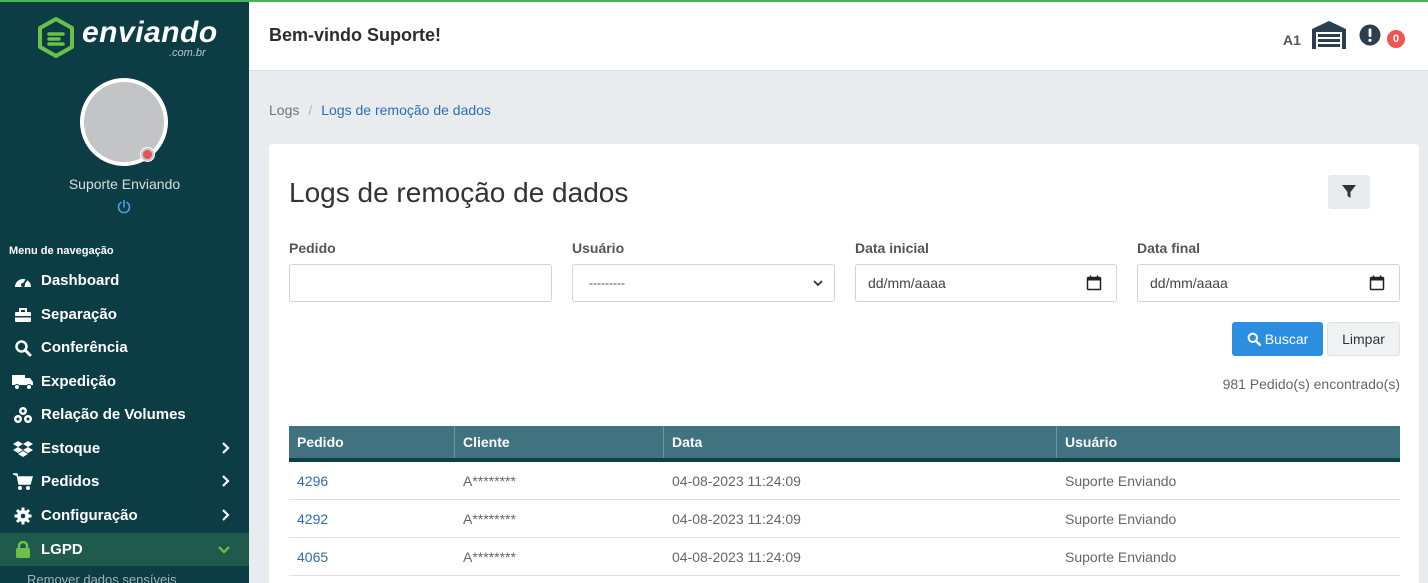  I want to click on sidebar-item-label: Dashboard, so click(80, 280).